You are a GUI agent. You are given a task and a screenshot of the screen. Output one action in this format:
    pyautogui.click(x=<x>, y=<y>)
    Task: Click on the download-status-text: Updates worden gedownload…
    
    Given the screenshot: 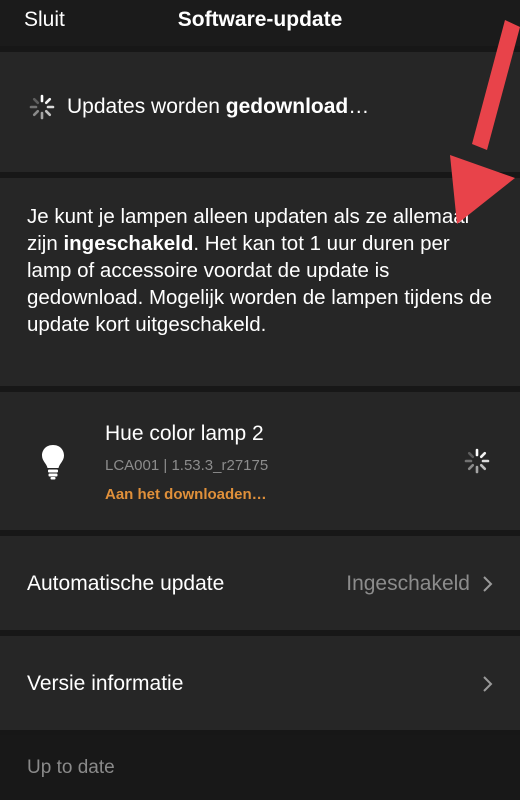 What is the action you would take?
    pyautogui.click(x=218, y=106)
    